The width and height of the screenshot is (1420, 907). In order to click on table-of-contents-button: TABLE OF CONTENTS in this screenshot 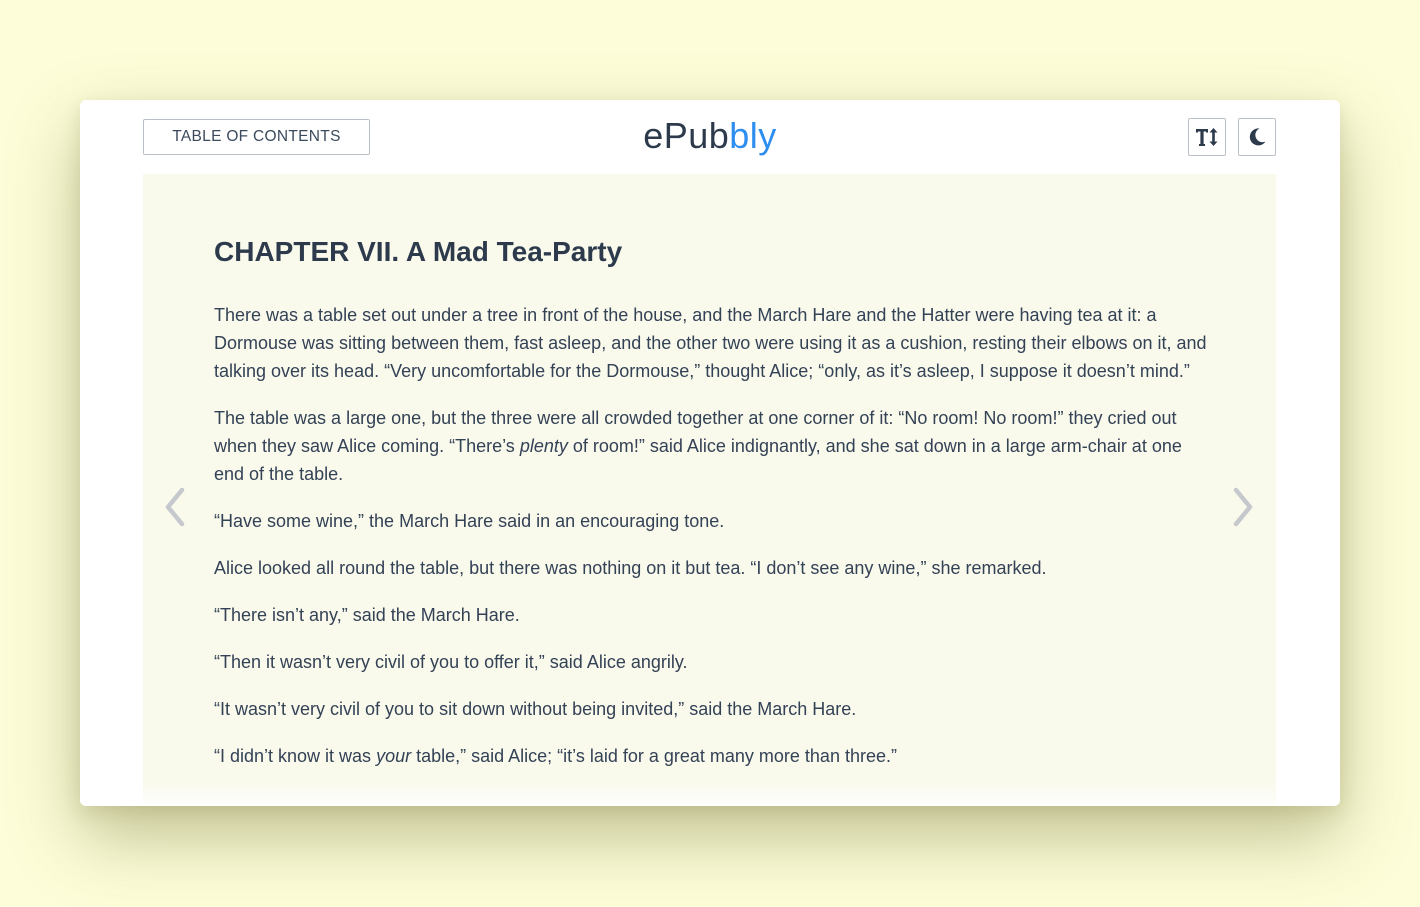, I will do `click(256, 137)`.